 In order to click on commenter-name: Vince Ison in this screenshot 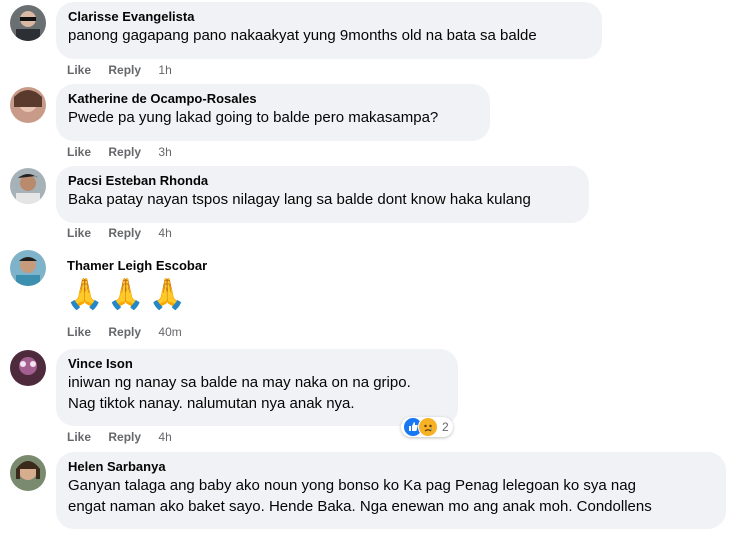, I will do `click(257, 364)`.